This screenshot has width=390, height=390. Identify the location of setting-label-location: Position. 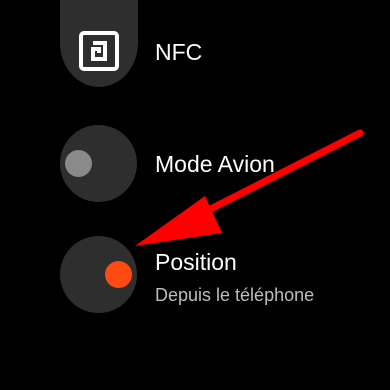
(196, 262).